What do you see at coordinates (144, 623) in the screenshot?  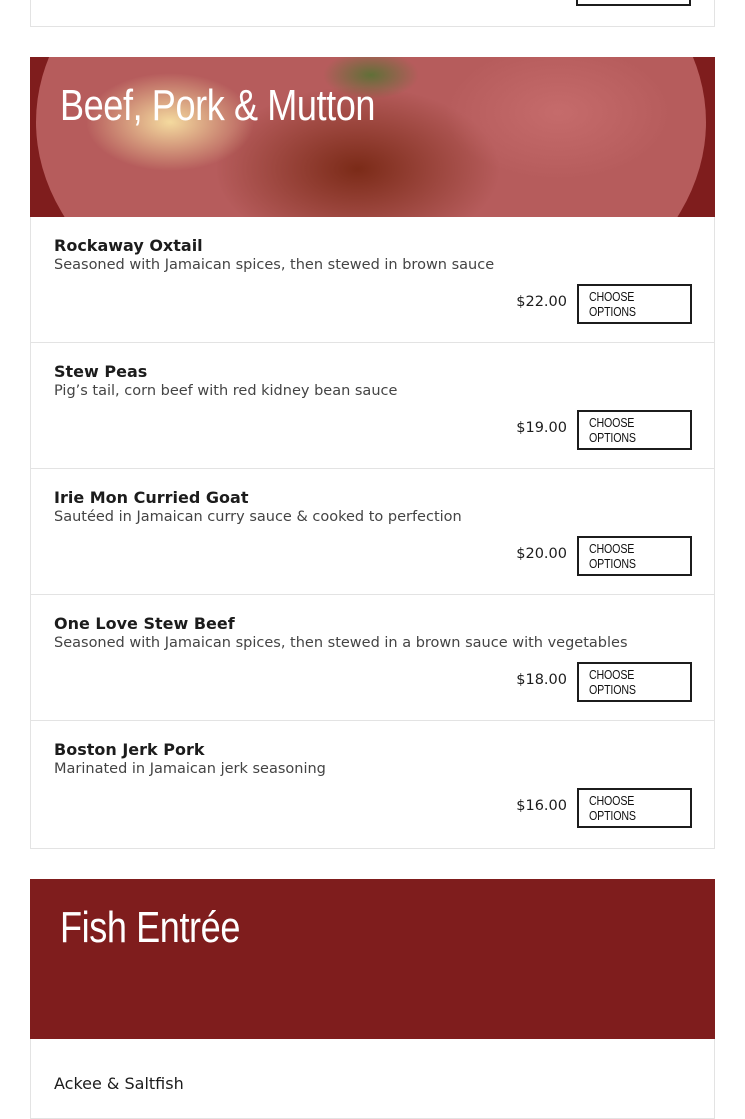 I see `item-name: One Love Stew Beef` at bounding box center [144, 623].